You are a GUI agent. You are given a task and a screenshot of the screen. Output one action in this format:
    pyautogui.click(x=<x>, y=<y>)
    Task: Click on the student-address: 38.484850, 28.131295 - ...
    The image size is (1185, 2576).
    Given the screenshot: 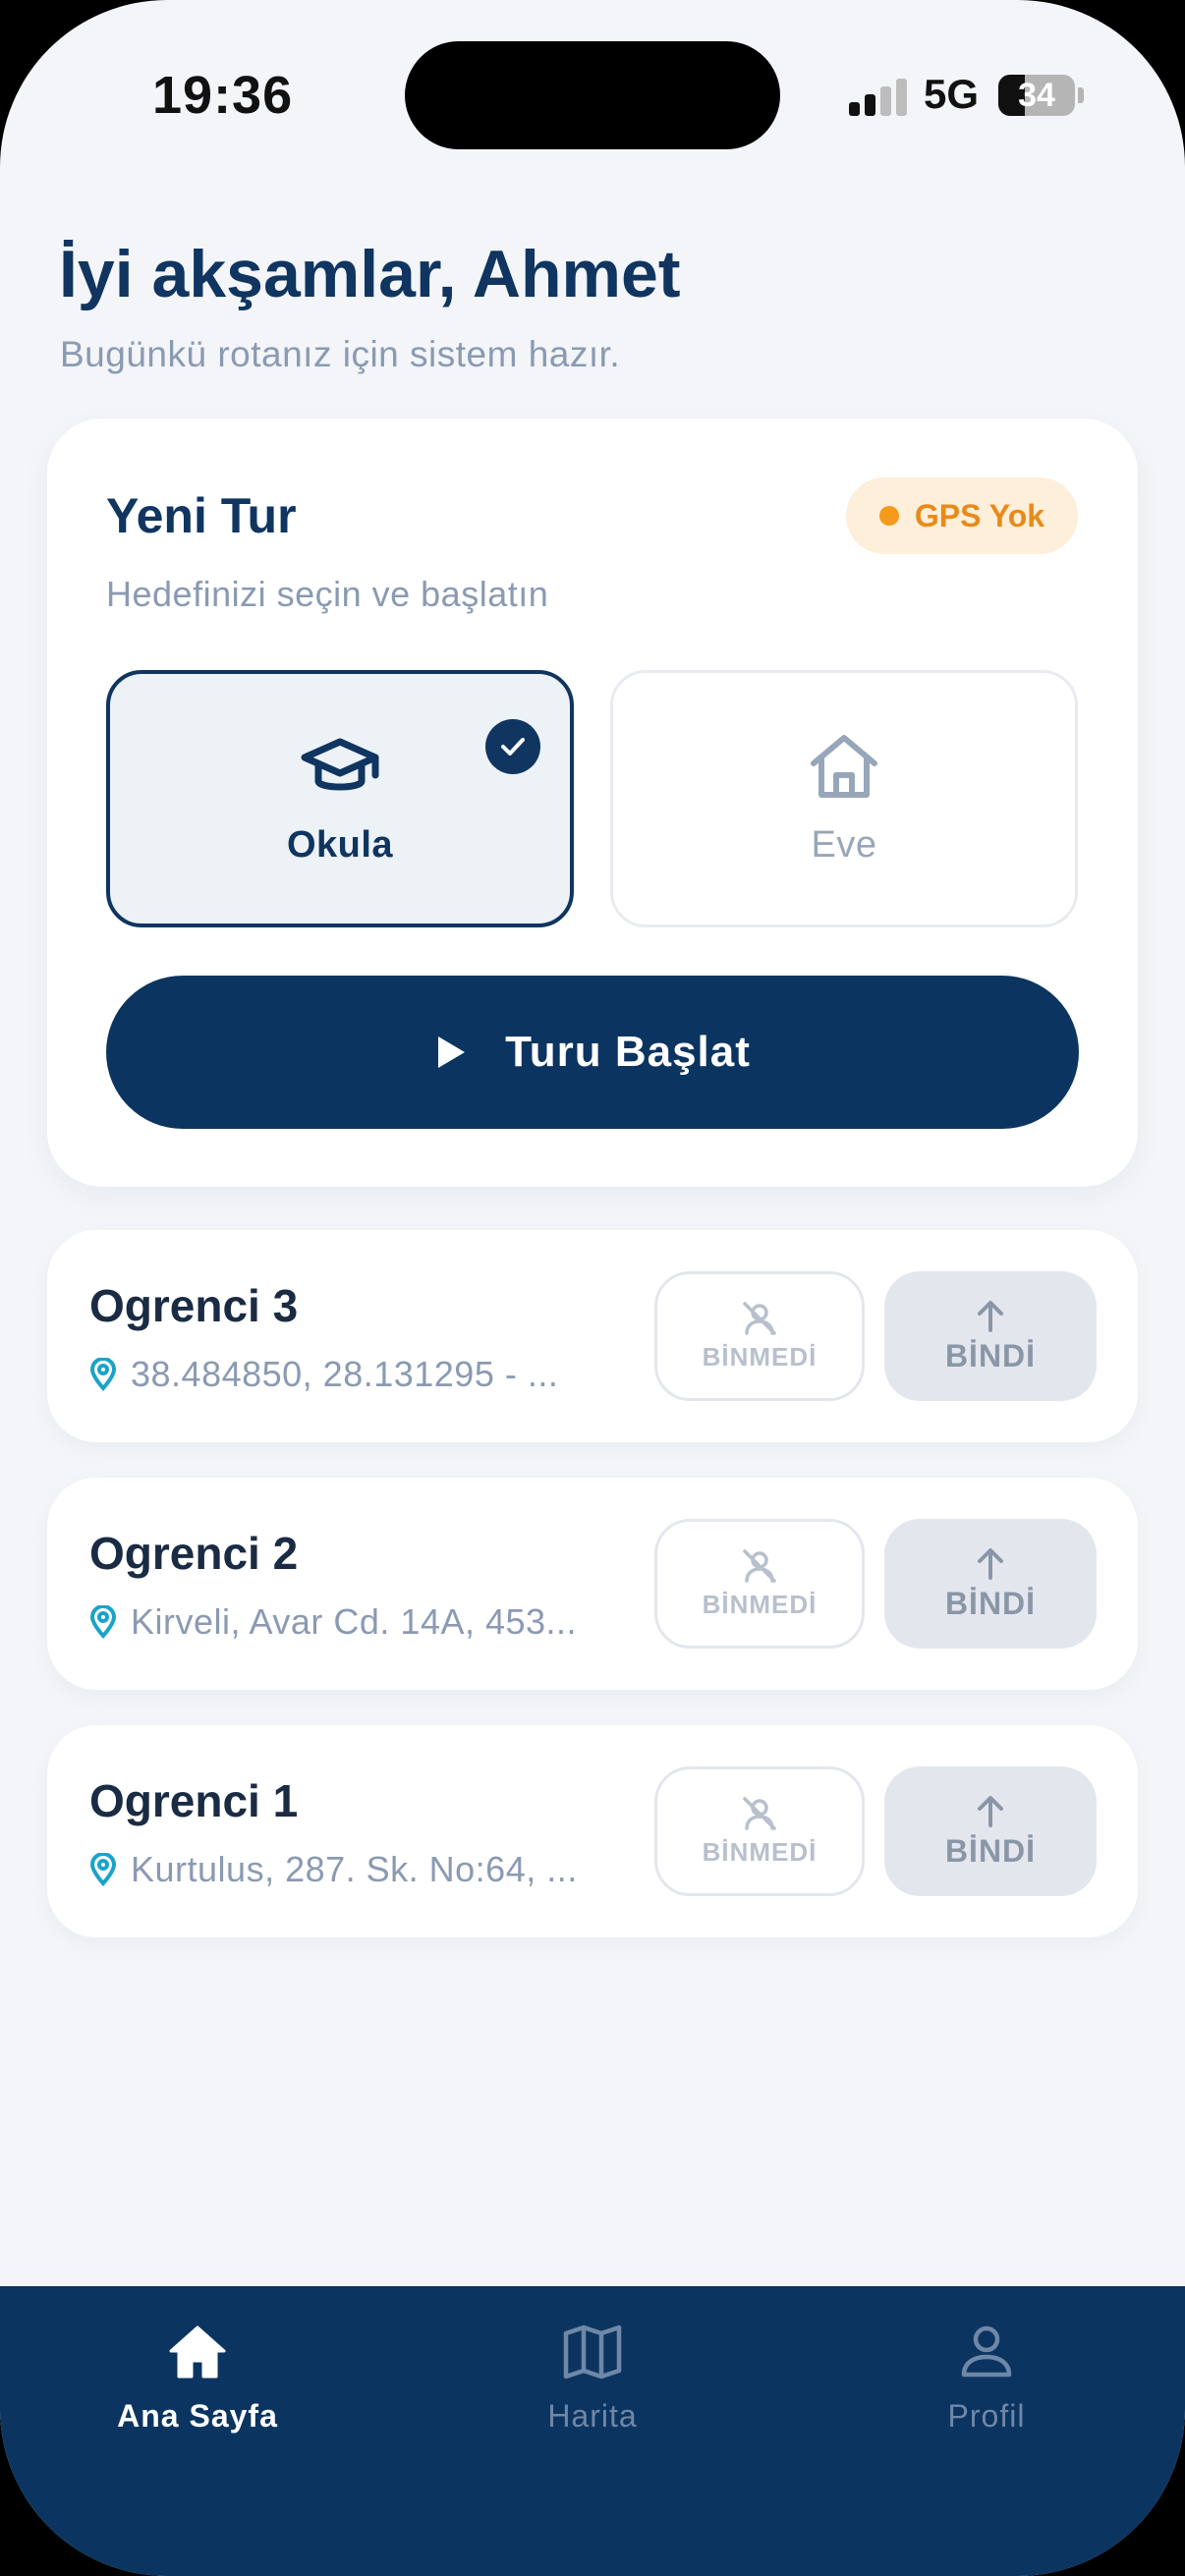 What is the action you would take?
    pyautogui.click(x=323, y=1374)
    